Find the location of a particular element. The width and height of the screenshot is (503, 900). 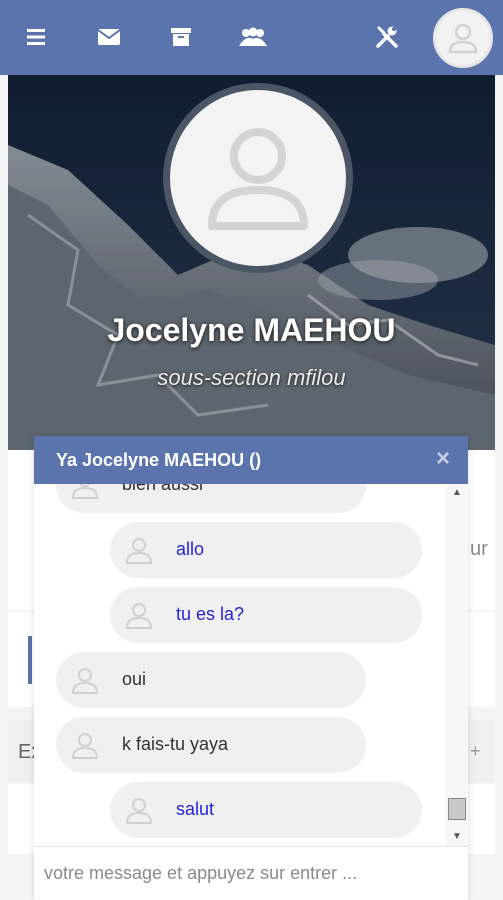

top-navigation-bar is located at coordinates (251, 37).